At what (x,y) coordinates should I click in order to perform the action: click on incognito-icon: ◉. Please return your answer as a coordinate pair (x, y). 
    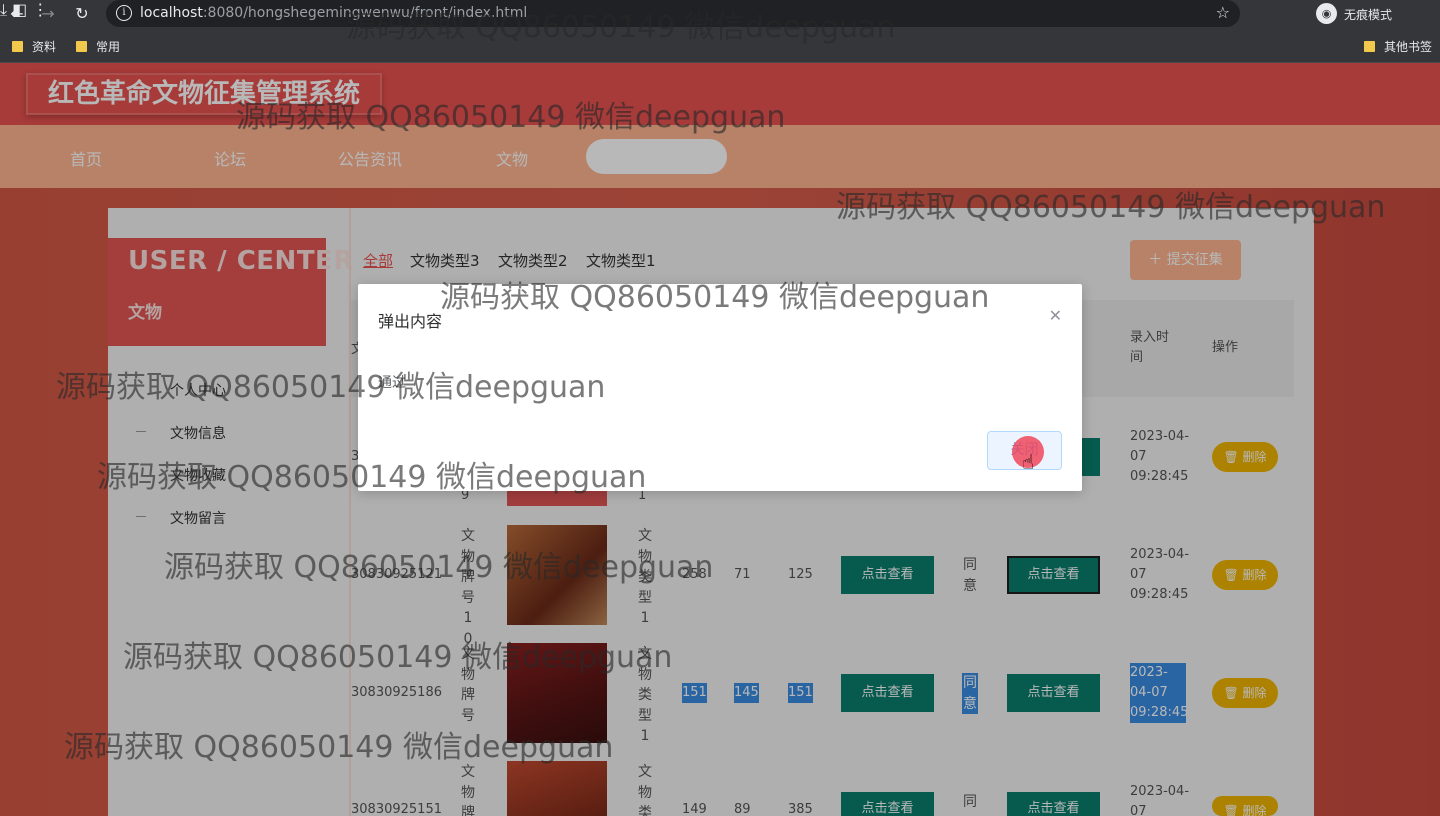
    Looking at the image, I should click on (1326, 13).